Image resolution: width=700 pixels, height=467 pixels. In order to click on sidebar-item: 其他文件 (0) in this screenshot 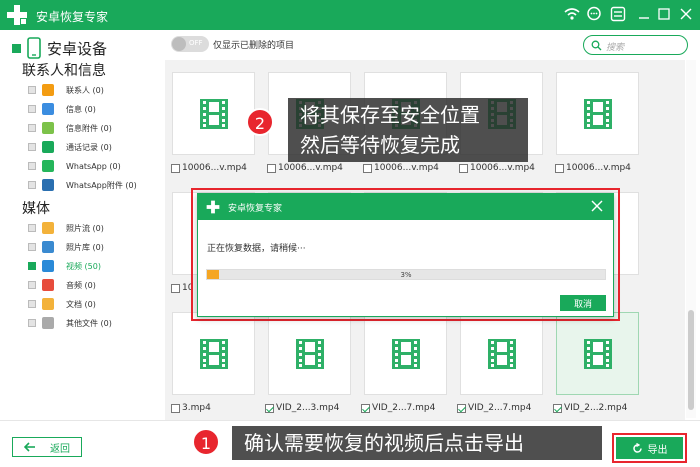, I will do `click(70, 323)`.